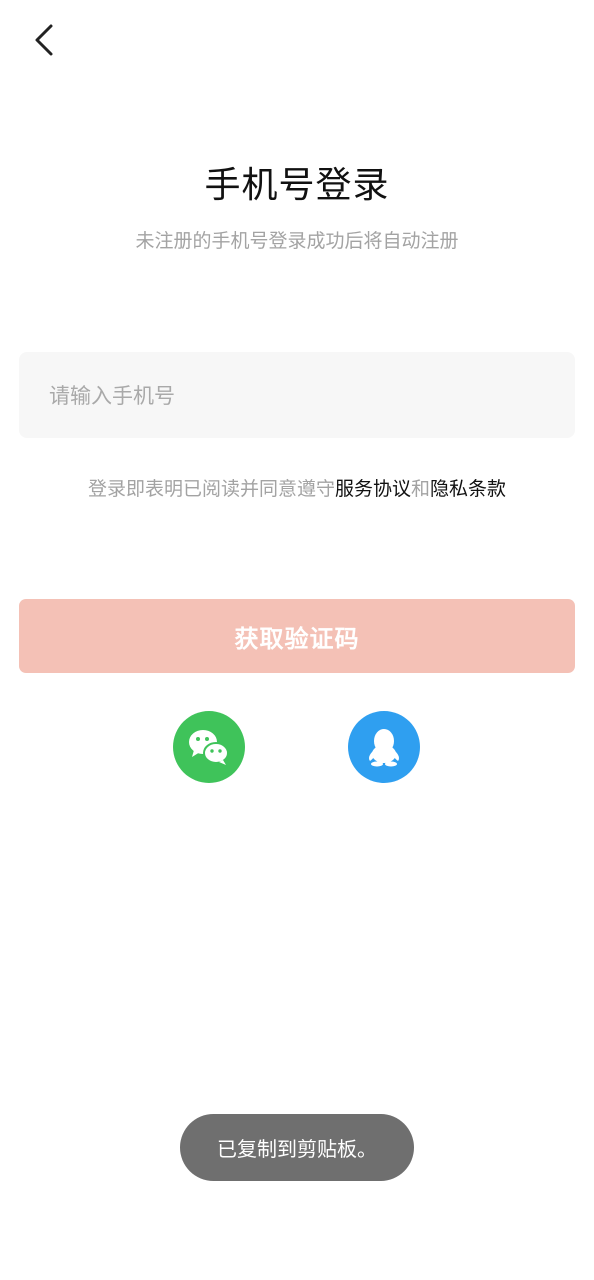  Describe the element at coordinates (297, 185) in the screenshot. I see `page-title: 手机号登录` at that location.